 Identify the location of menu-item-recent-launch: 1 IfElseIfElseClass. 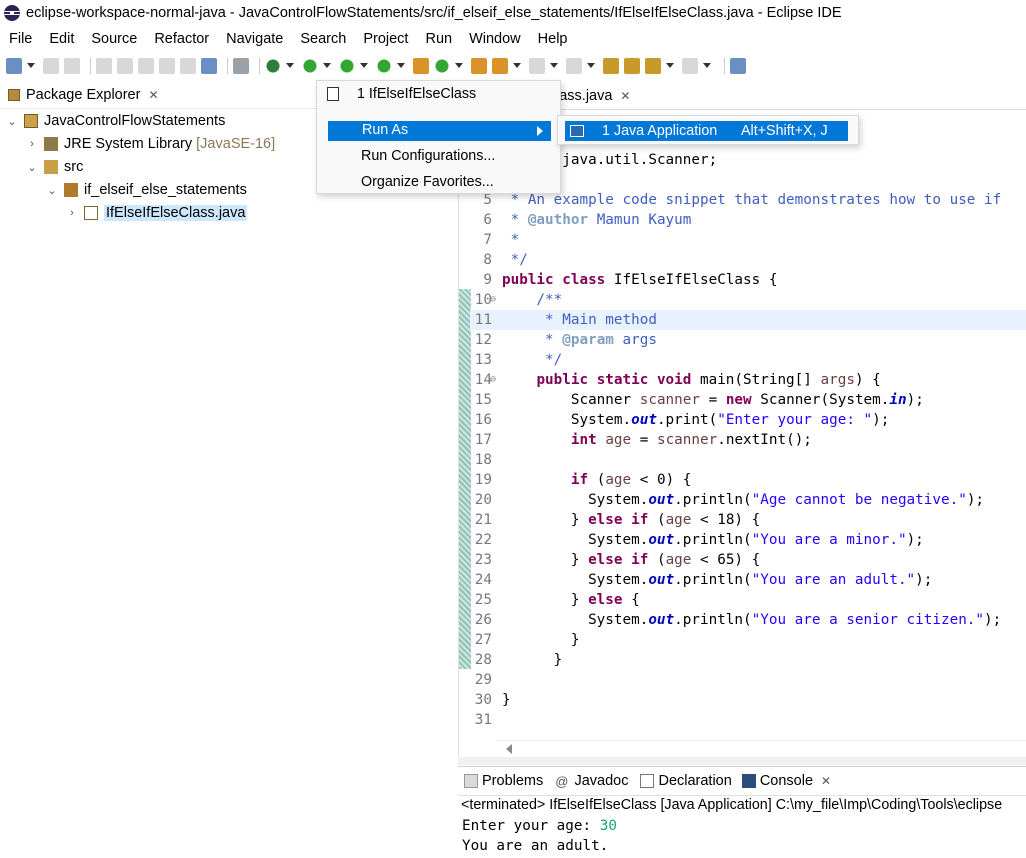
(401, 94).